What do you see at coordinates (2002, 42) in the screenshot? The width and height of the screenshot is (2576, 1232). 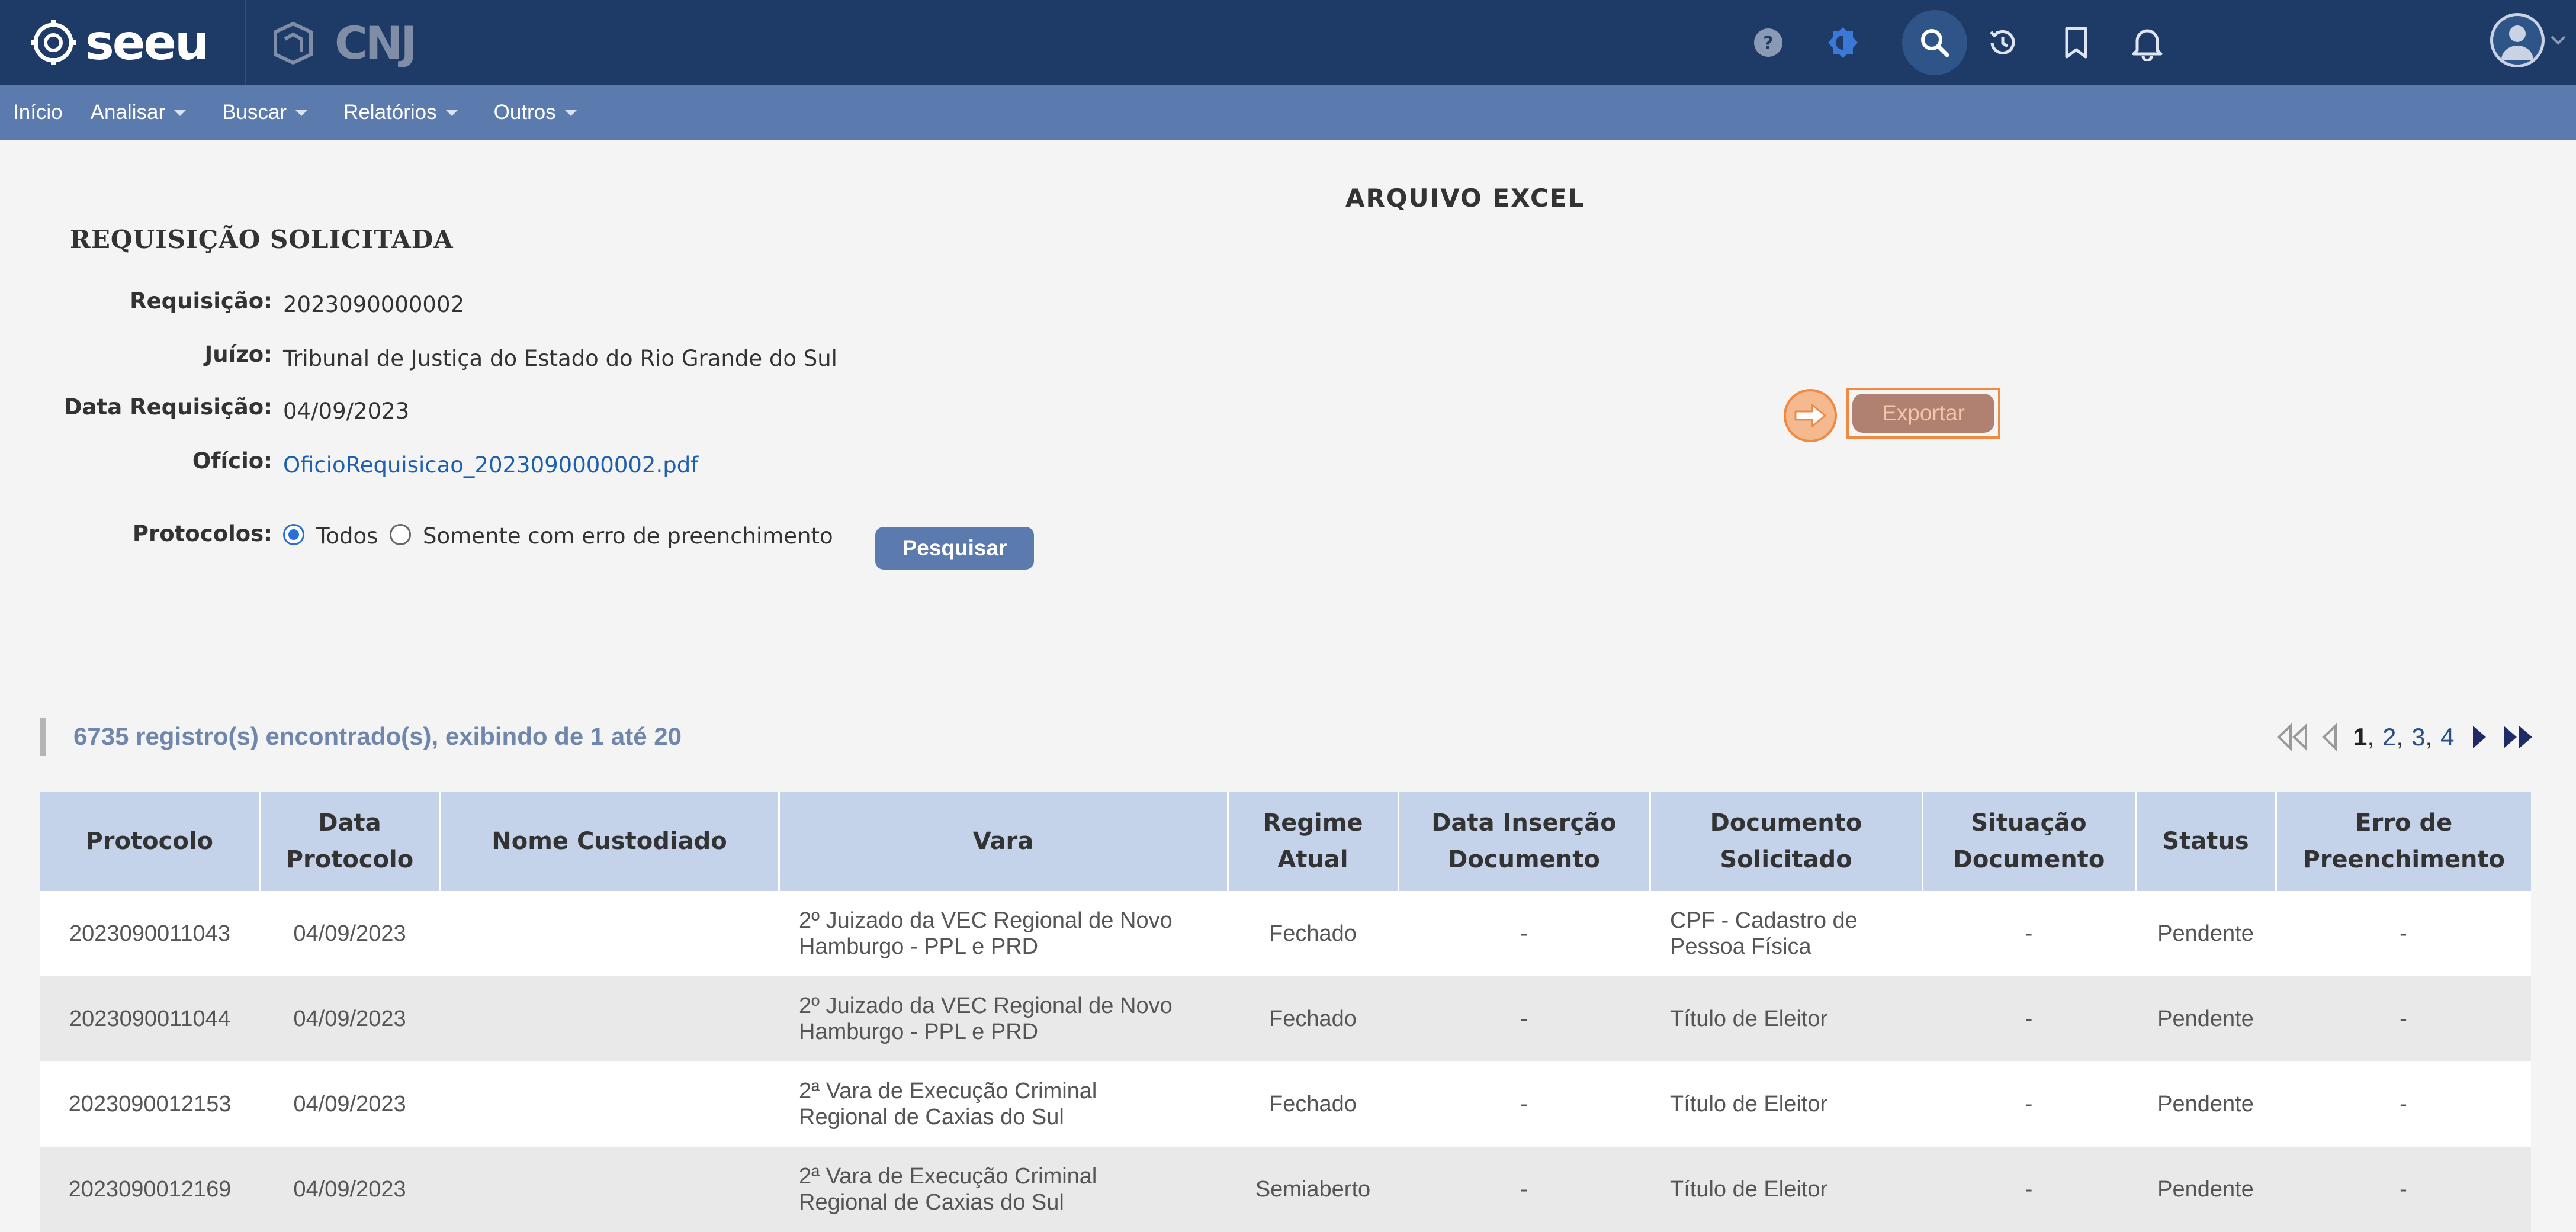 I see `history-icon` at bounding box center [2002, 42].